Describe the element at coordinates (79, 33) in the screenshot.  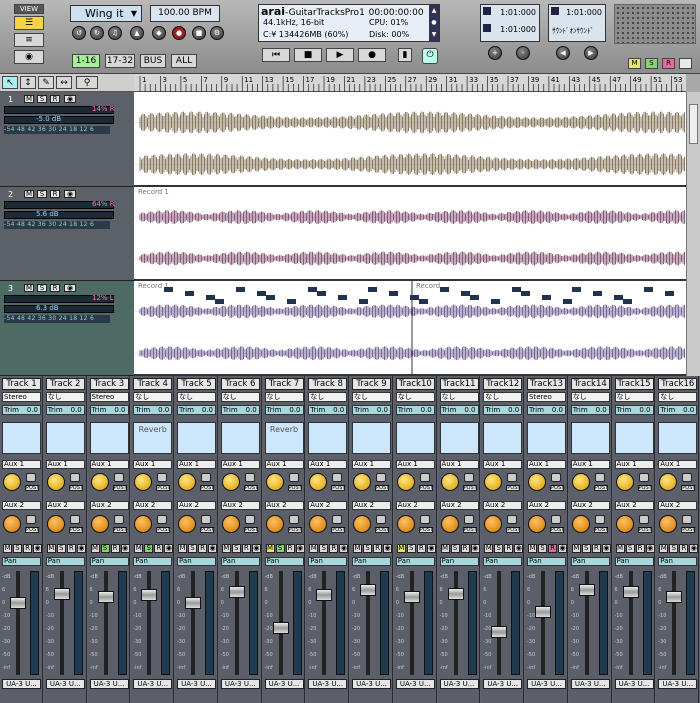
I see `rewind-icon: ↺` at that location.